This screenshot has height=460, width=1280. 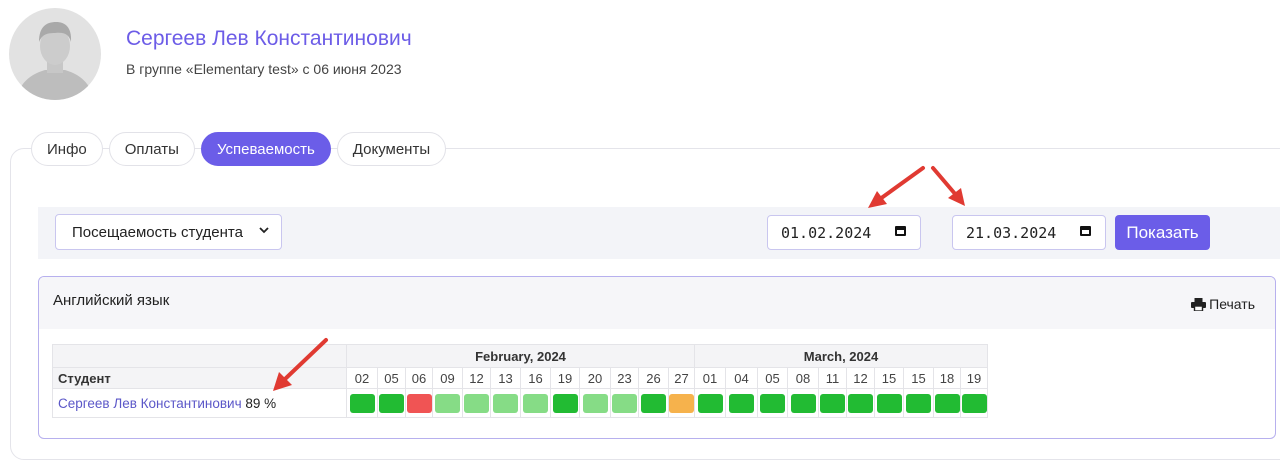 I want to click on card-header: Английский язык Печать, so click(x=657, y=303).